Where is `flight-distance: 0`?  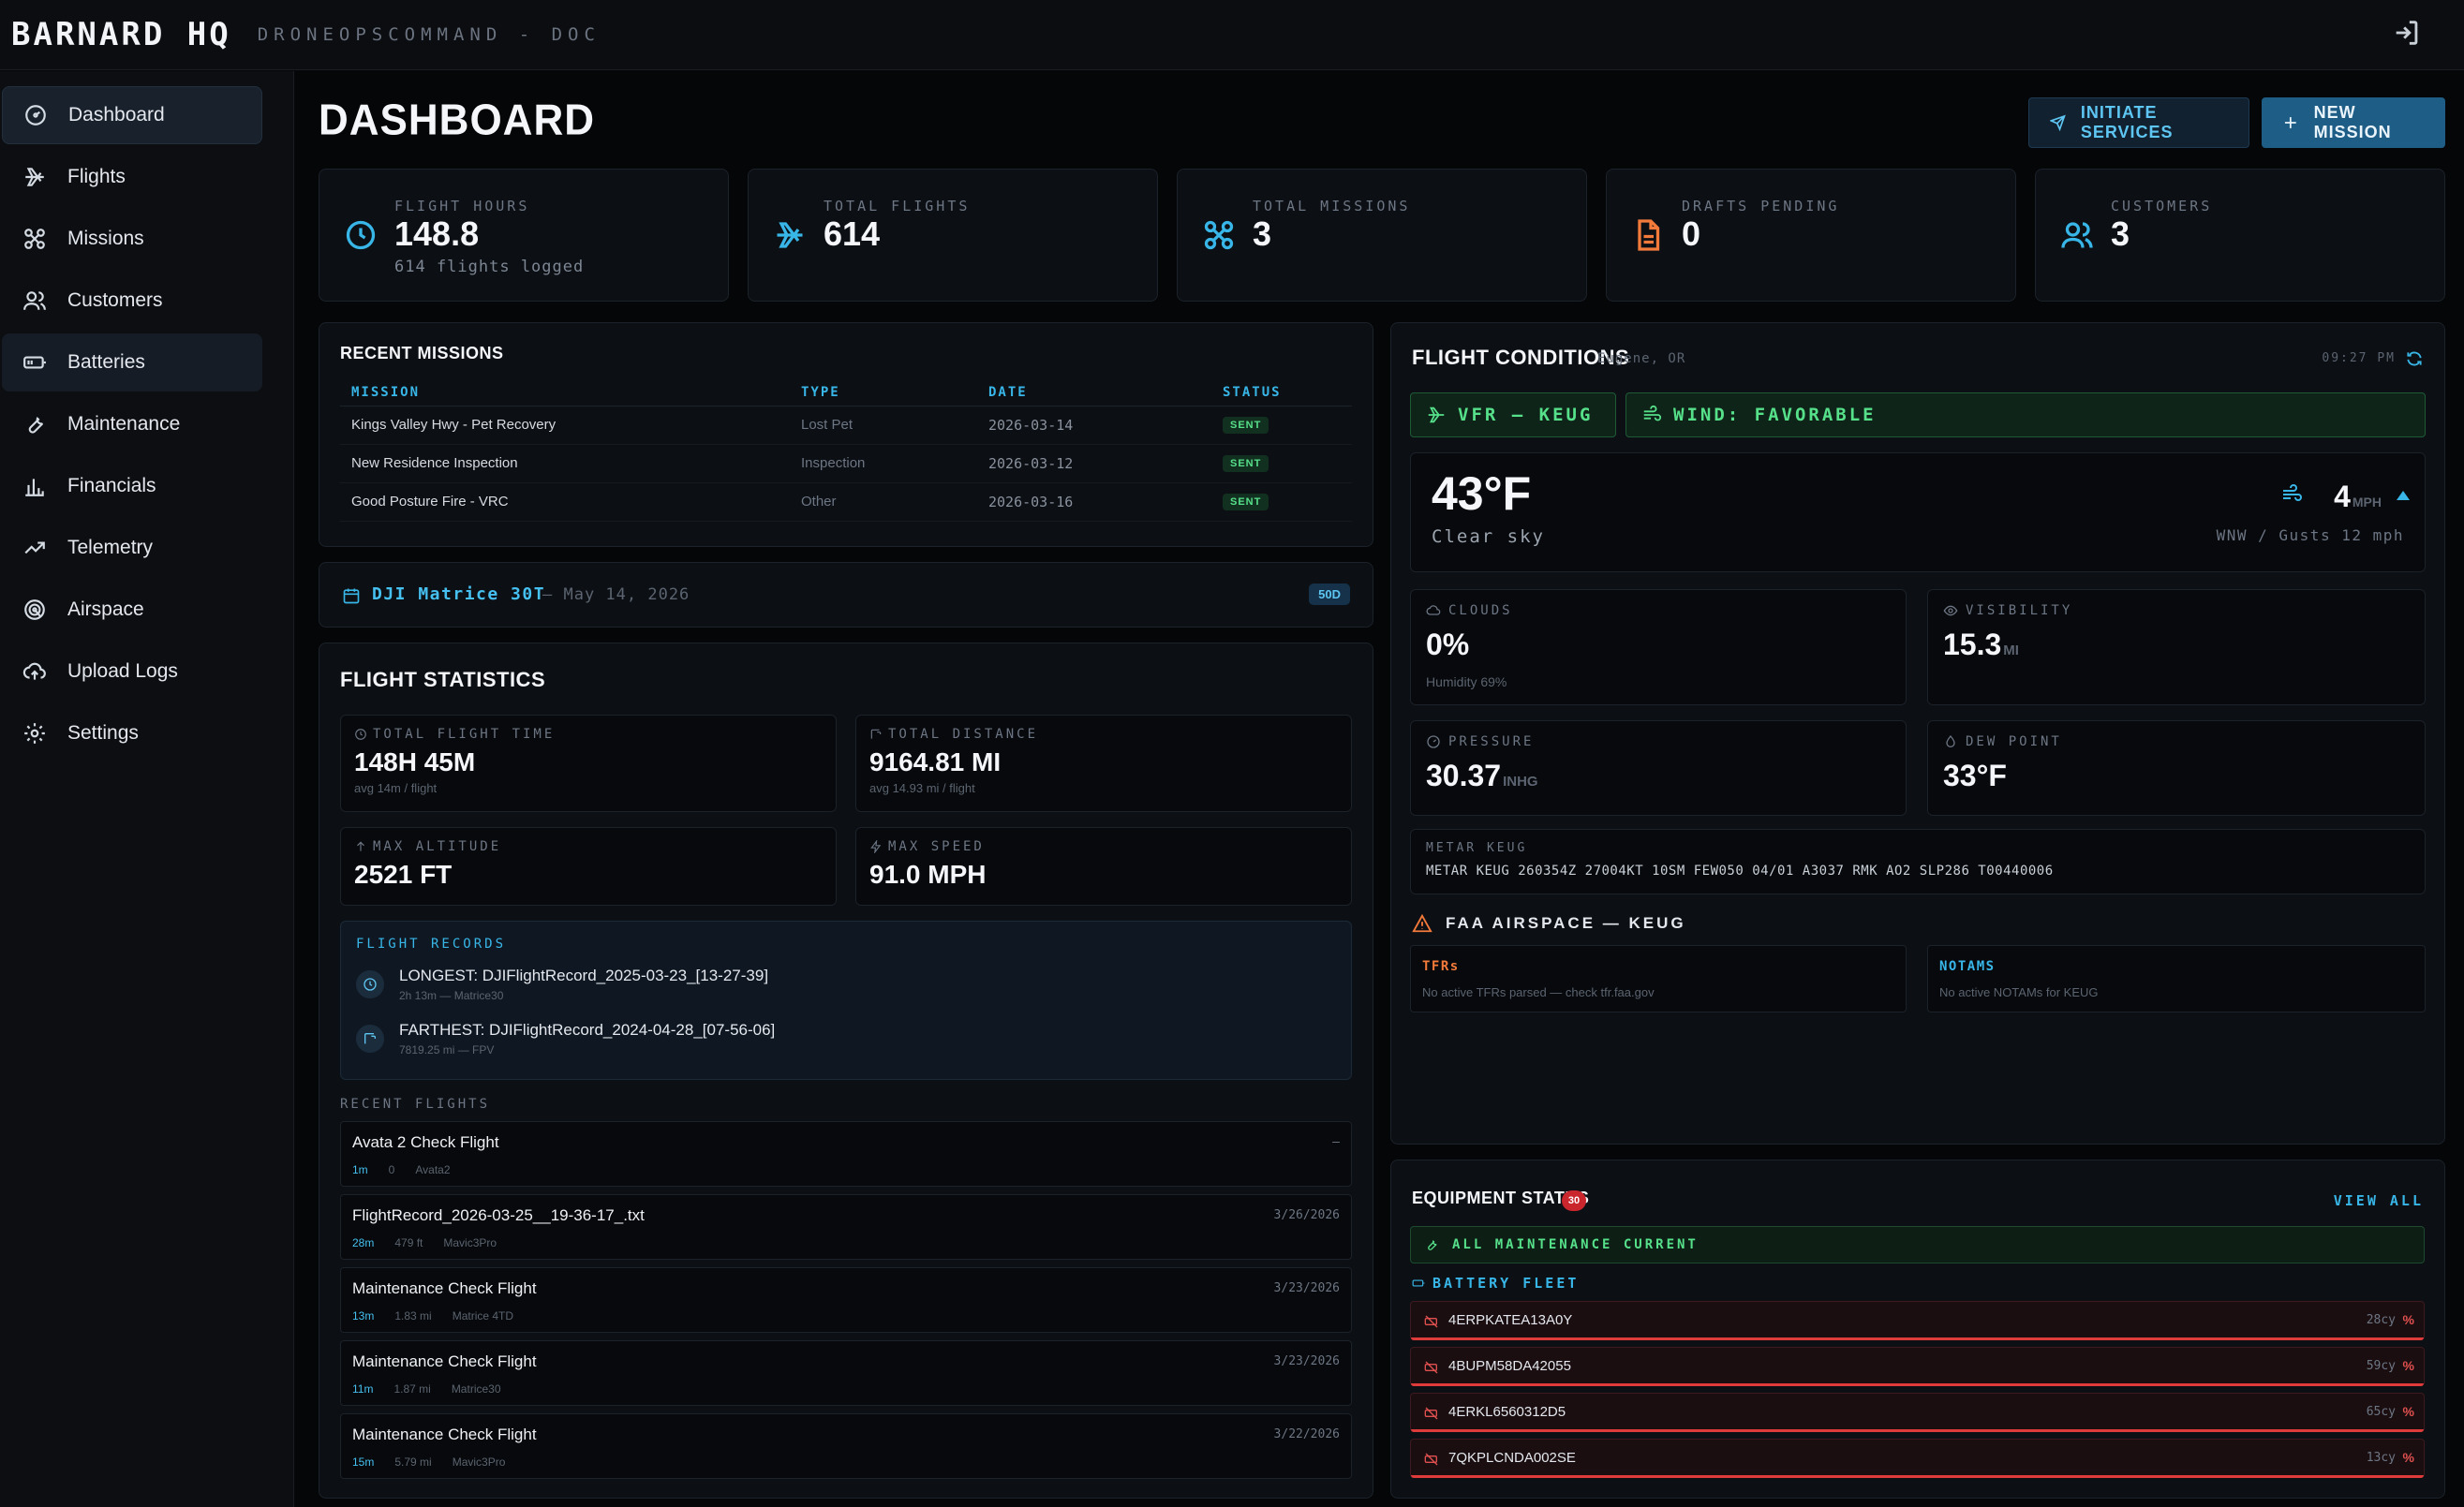 flight-distance: 0 is located at coordinates (391, 1169).